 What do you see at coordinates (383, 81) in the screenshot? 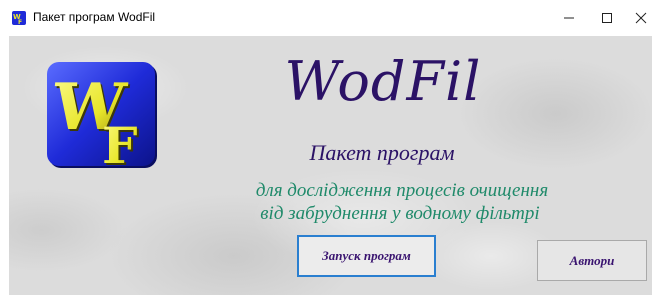
I see `app-name-heading: WodFil` at bounding box center [383, 81].